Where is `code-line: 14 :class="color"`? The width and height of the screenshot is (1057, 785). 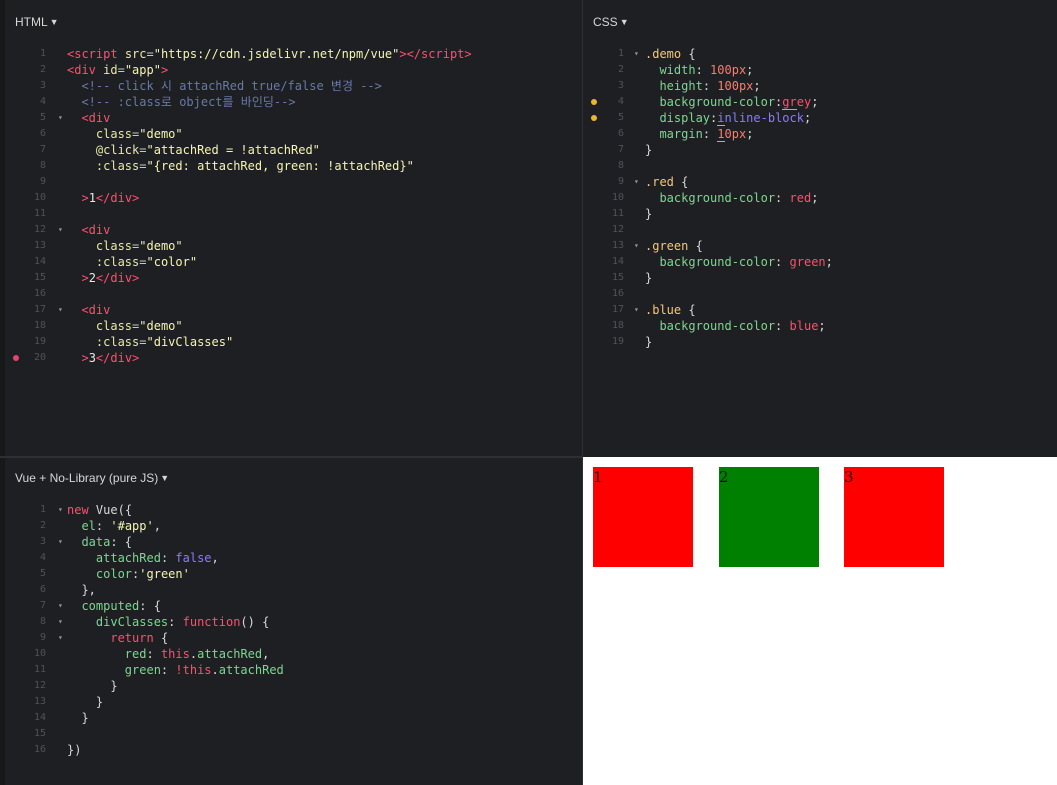 code-line: 14 :class="color" is located at coordinates (293, 262).